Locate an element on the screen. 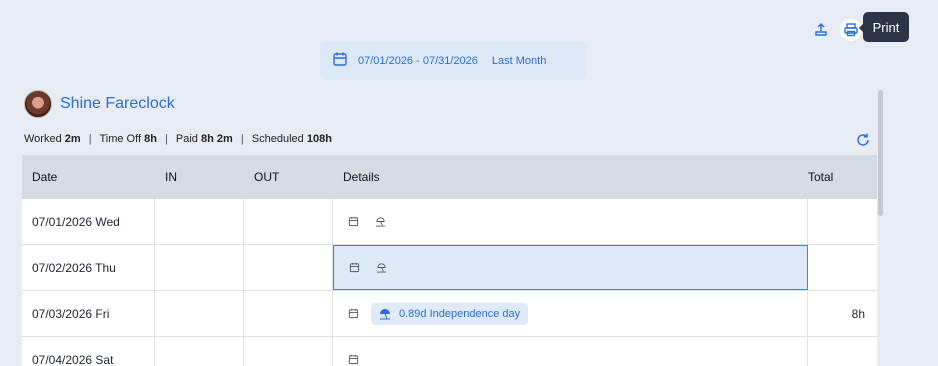 The height and width of the screenshot is (366, 938). beach-umbrella-icon is located at coordinates (385, 313).